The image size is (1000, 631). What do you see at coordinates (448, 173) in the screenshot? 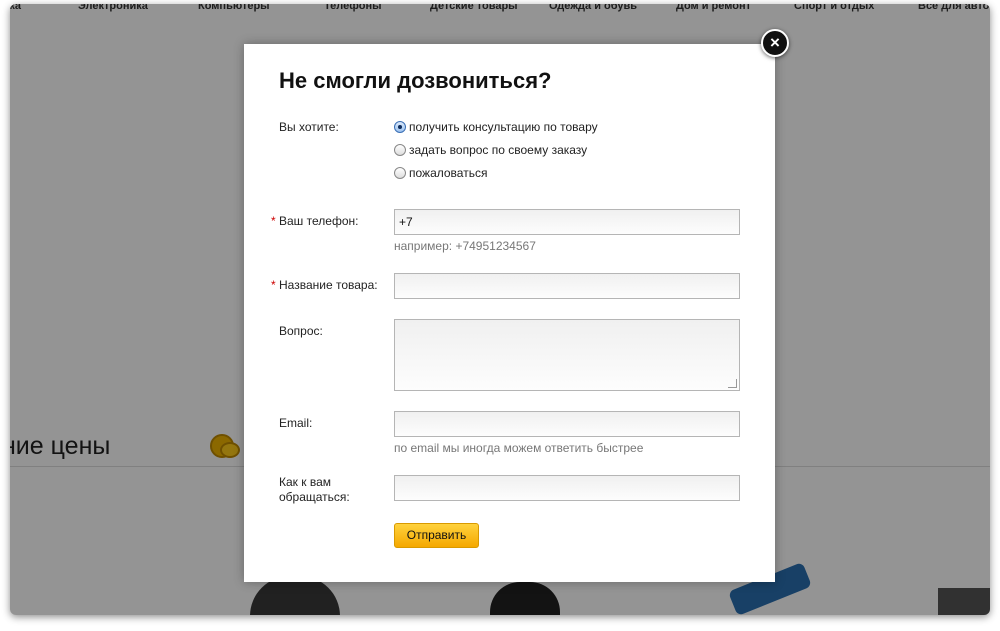
I see `intent-option-label: пожаловаться` at bounding box center [448, 173].